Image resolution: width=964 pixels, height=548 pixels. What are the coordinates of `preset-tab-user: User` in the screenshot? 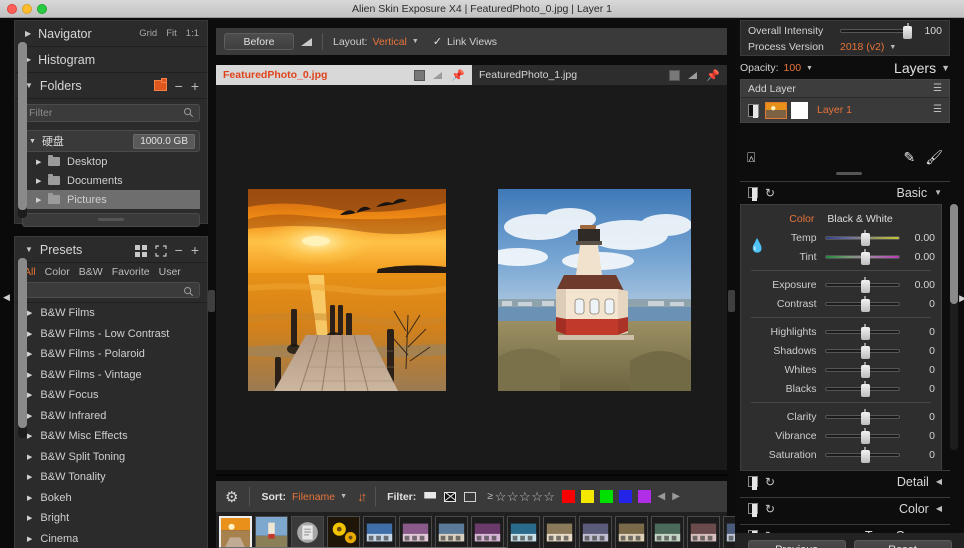 It's located at (170, 272).